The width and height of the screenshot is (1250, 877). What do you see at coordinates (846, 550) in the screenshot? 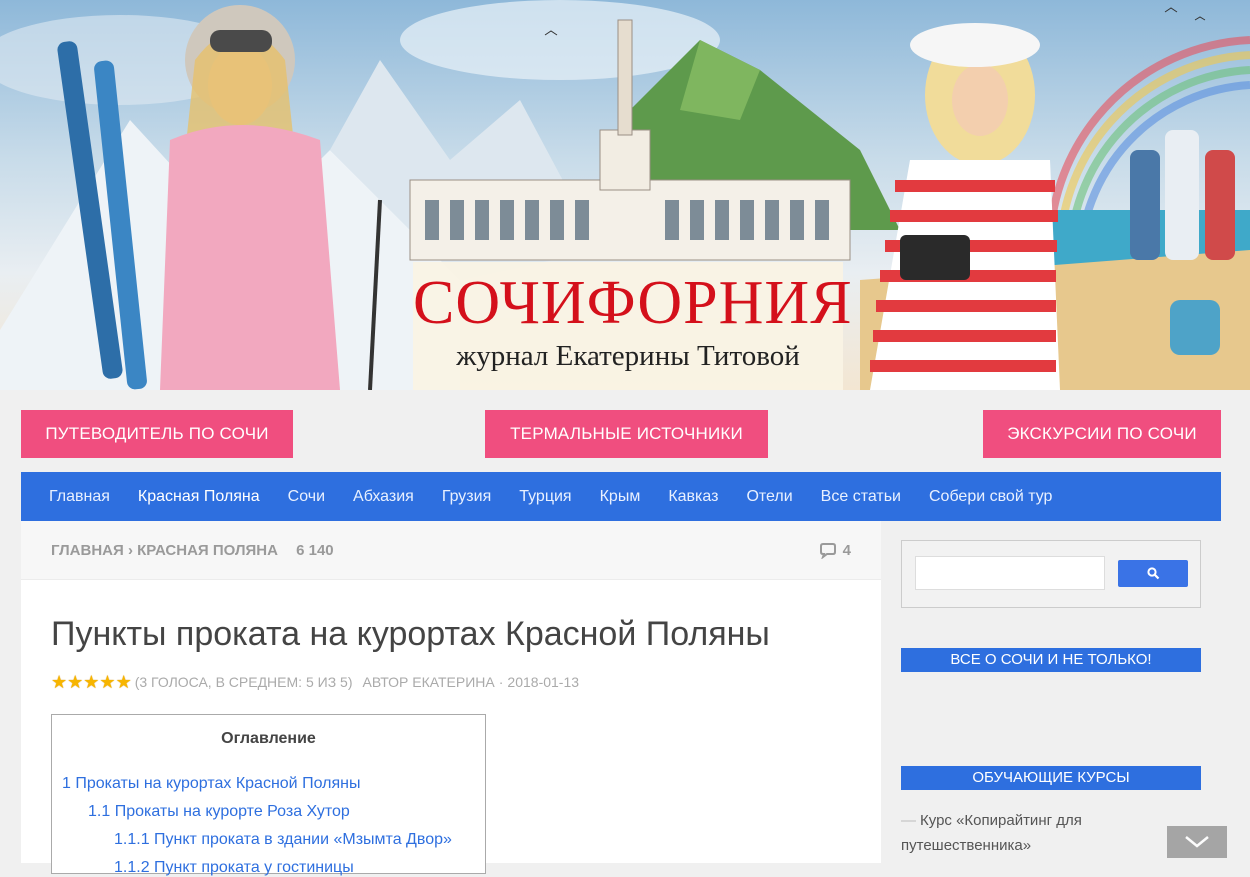
I see `comment-count: 4` at bounding box center [846, 550].